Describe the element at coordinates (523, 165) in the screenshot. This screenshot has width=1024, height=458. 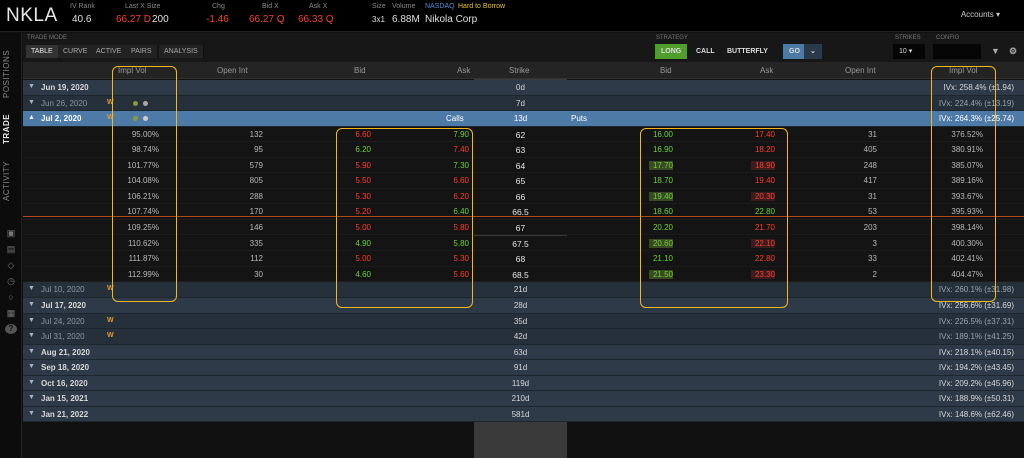
I see `option-row: 101.77% 579 5.90 7.30 64 17.70 18.90 248 385.07%` at that location.